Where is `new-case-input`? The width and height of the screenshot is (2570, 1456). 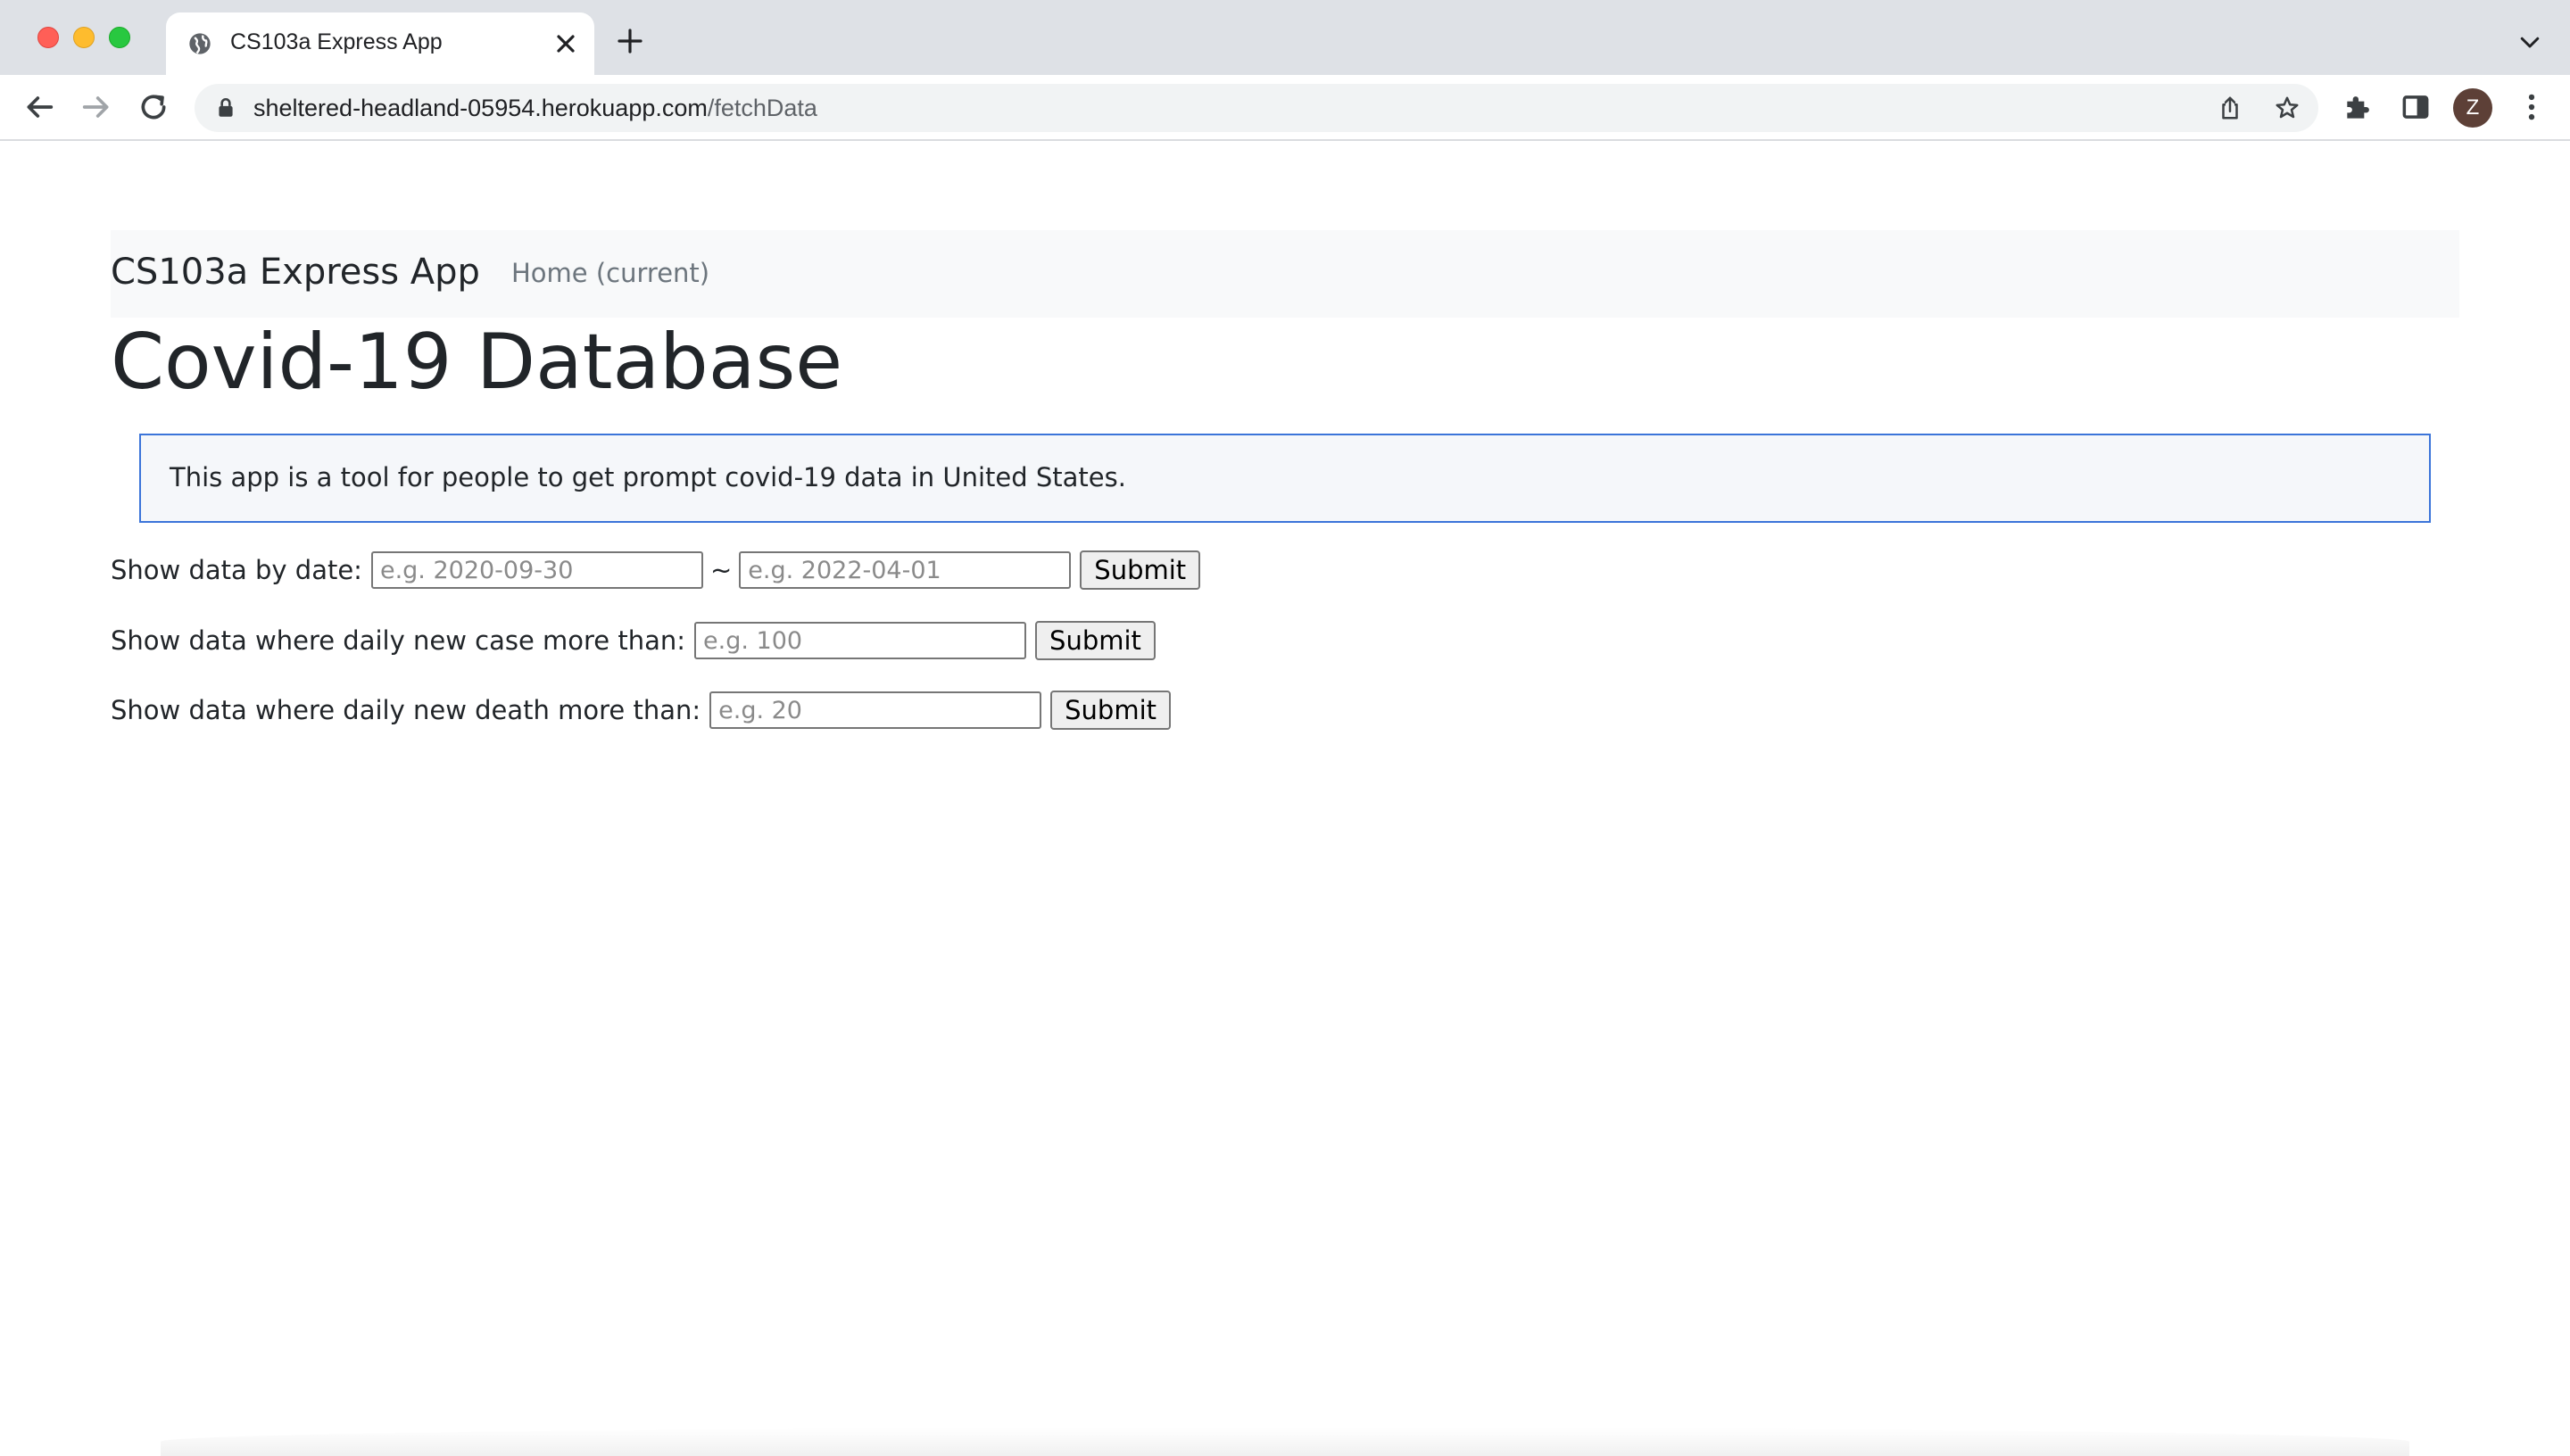 new-case-input is located at coordinates (861, 640).